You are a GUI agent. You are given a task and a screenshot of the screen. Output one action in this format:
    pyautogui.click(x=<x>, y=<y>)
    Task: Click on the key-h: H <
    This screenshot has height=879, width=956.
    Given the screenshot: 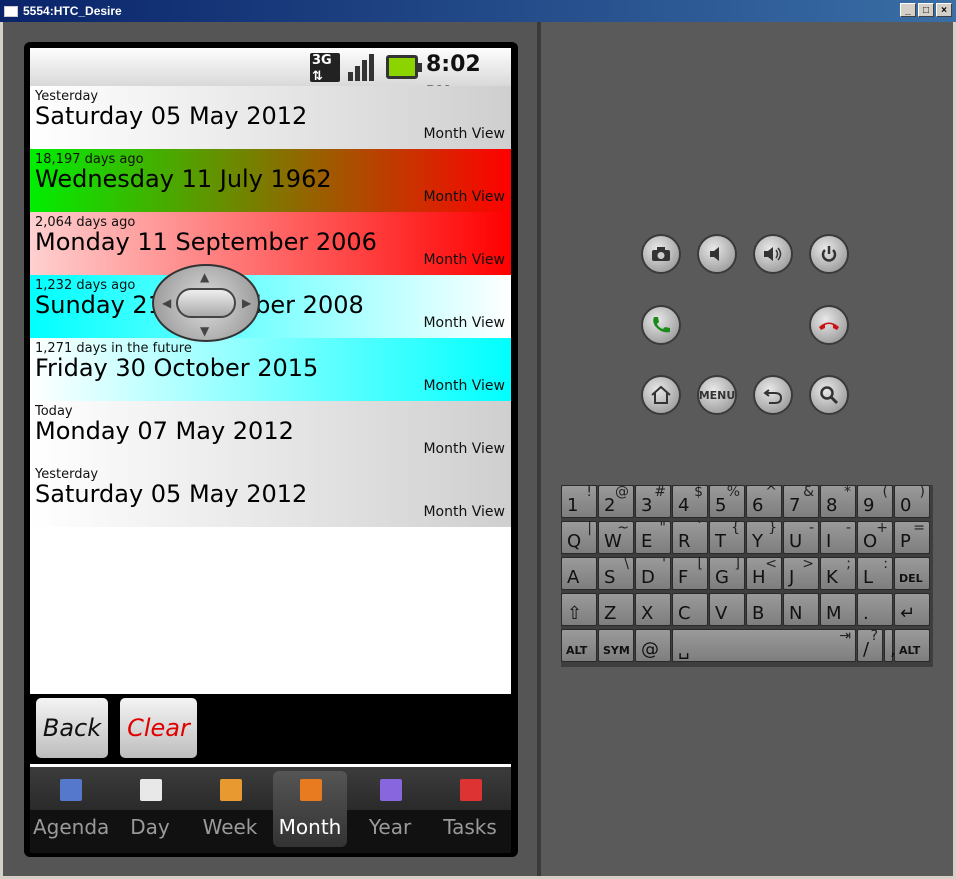 What is the action you would take?
    pyautogui.click(x=764, y=573)
    